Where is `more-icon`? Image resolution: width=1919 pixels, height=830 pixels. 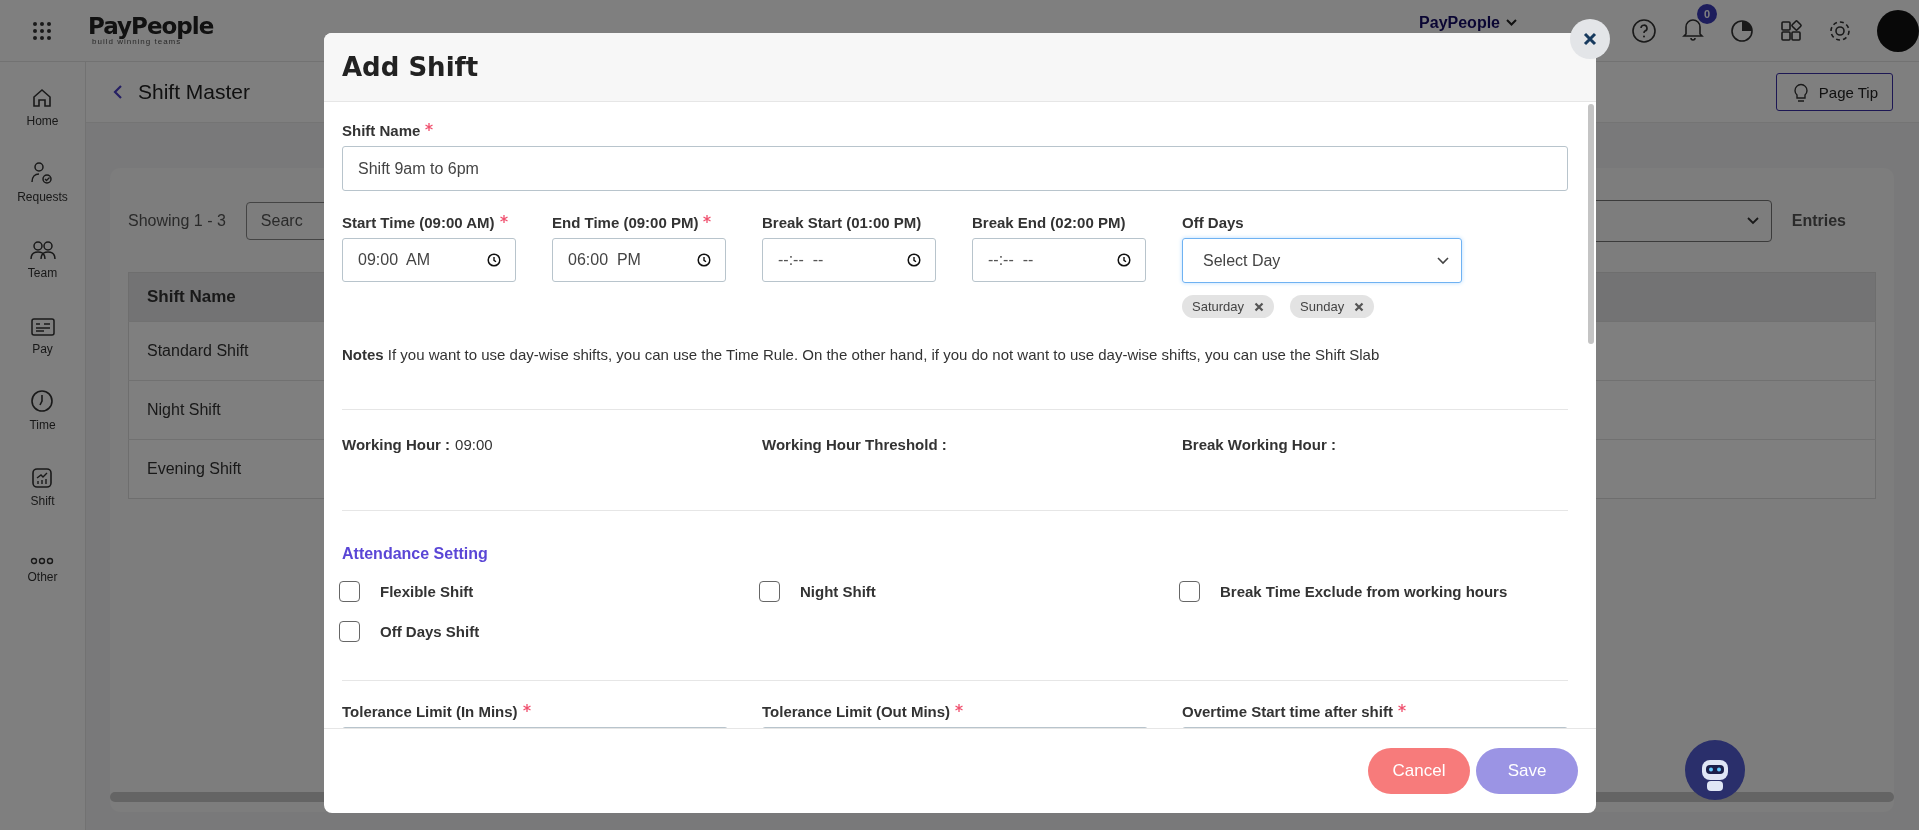 more-icon is located at coordinates (42, 561).